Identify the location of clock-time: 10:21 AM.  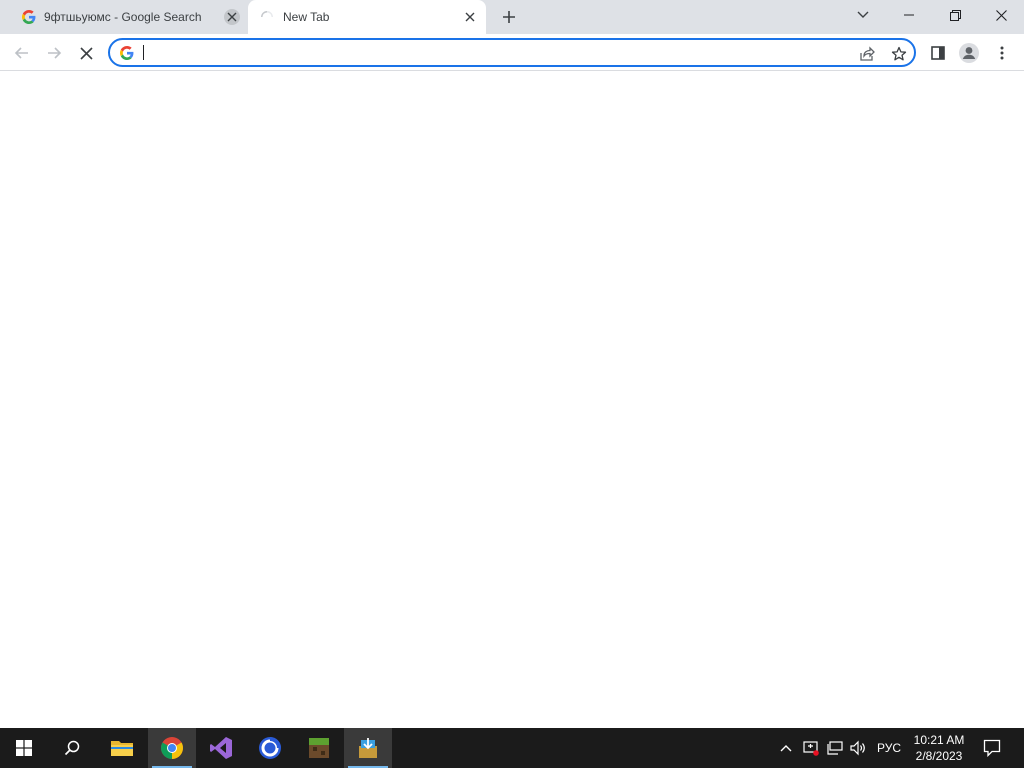
(939, 740).